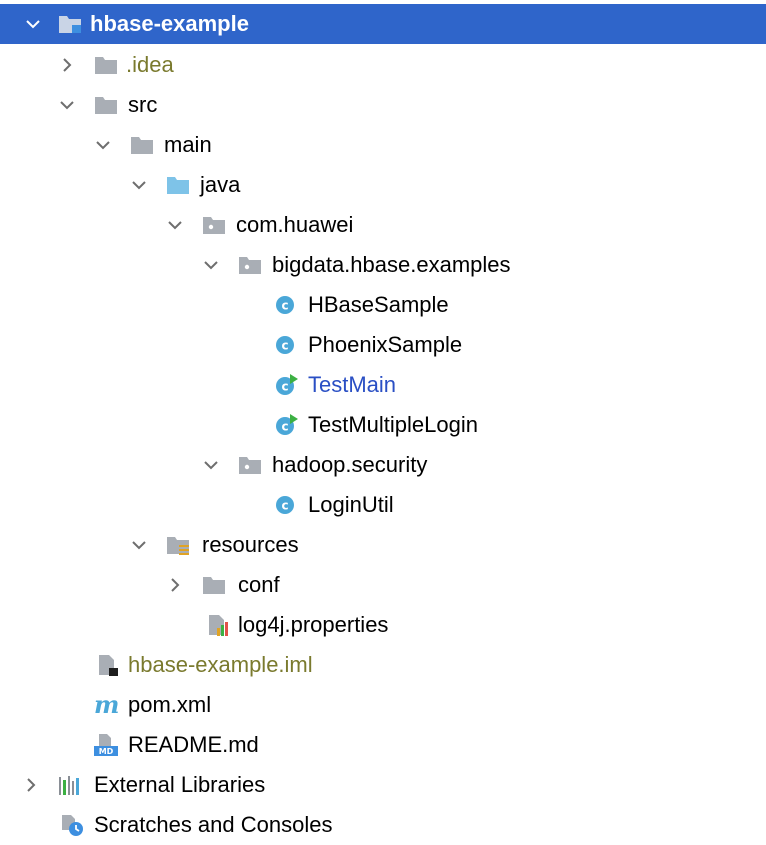 Image resolution: width=766 pixels, height=845 pixels. I want to click on tree-item-main: main, so click(383, 145).